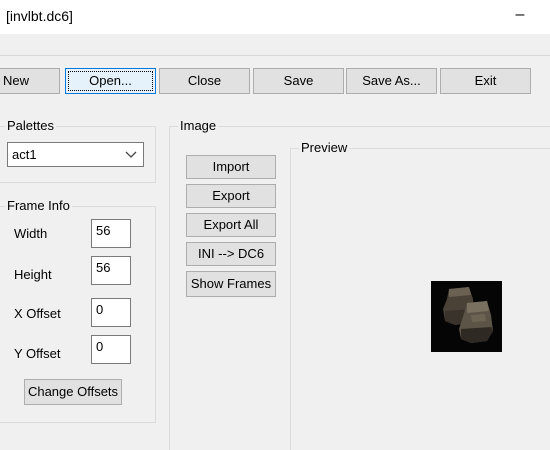 The width and height of the screenshot is (550, 450). What do you see at coordinates (24, 154) in the screenshot?
I see `palette-select-value: act1` at bounding box center [24, 154].